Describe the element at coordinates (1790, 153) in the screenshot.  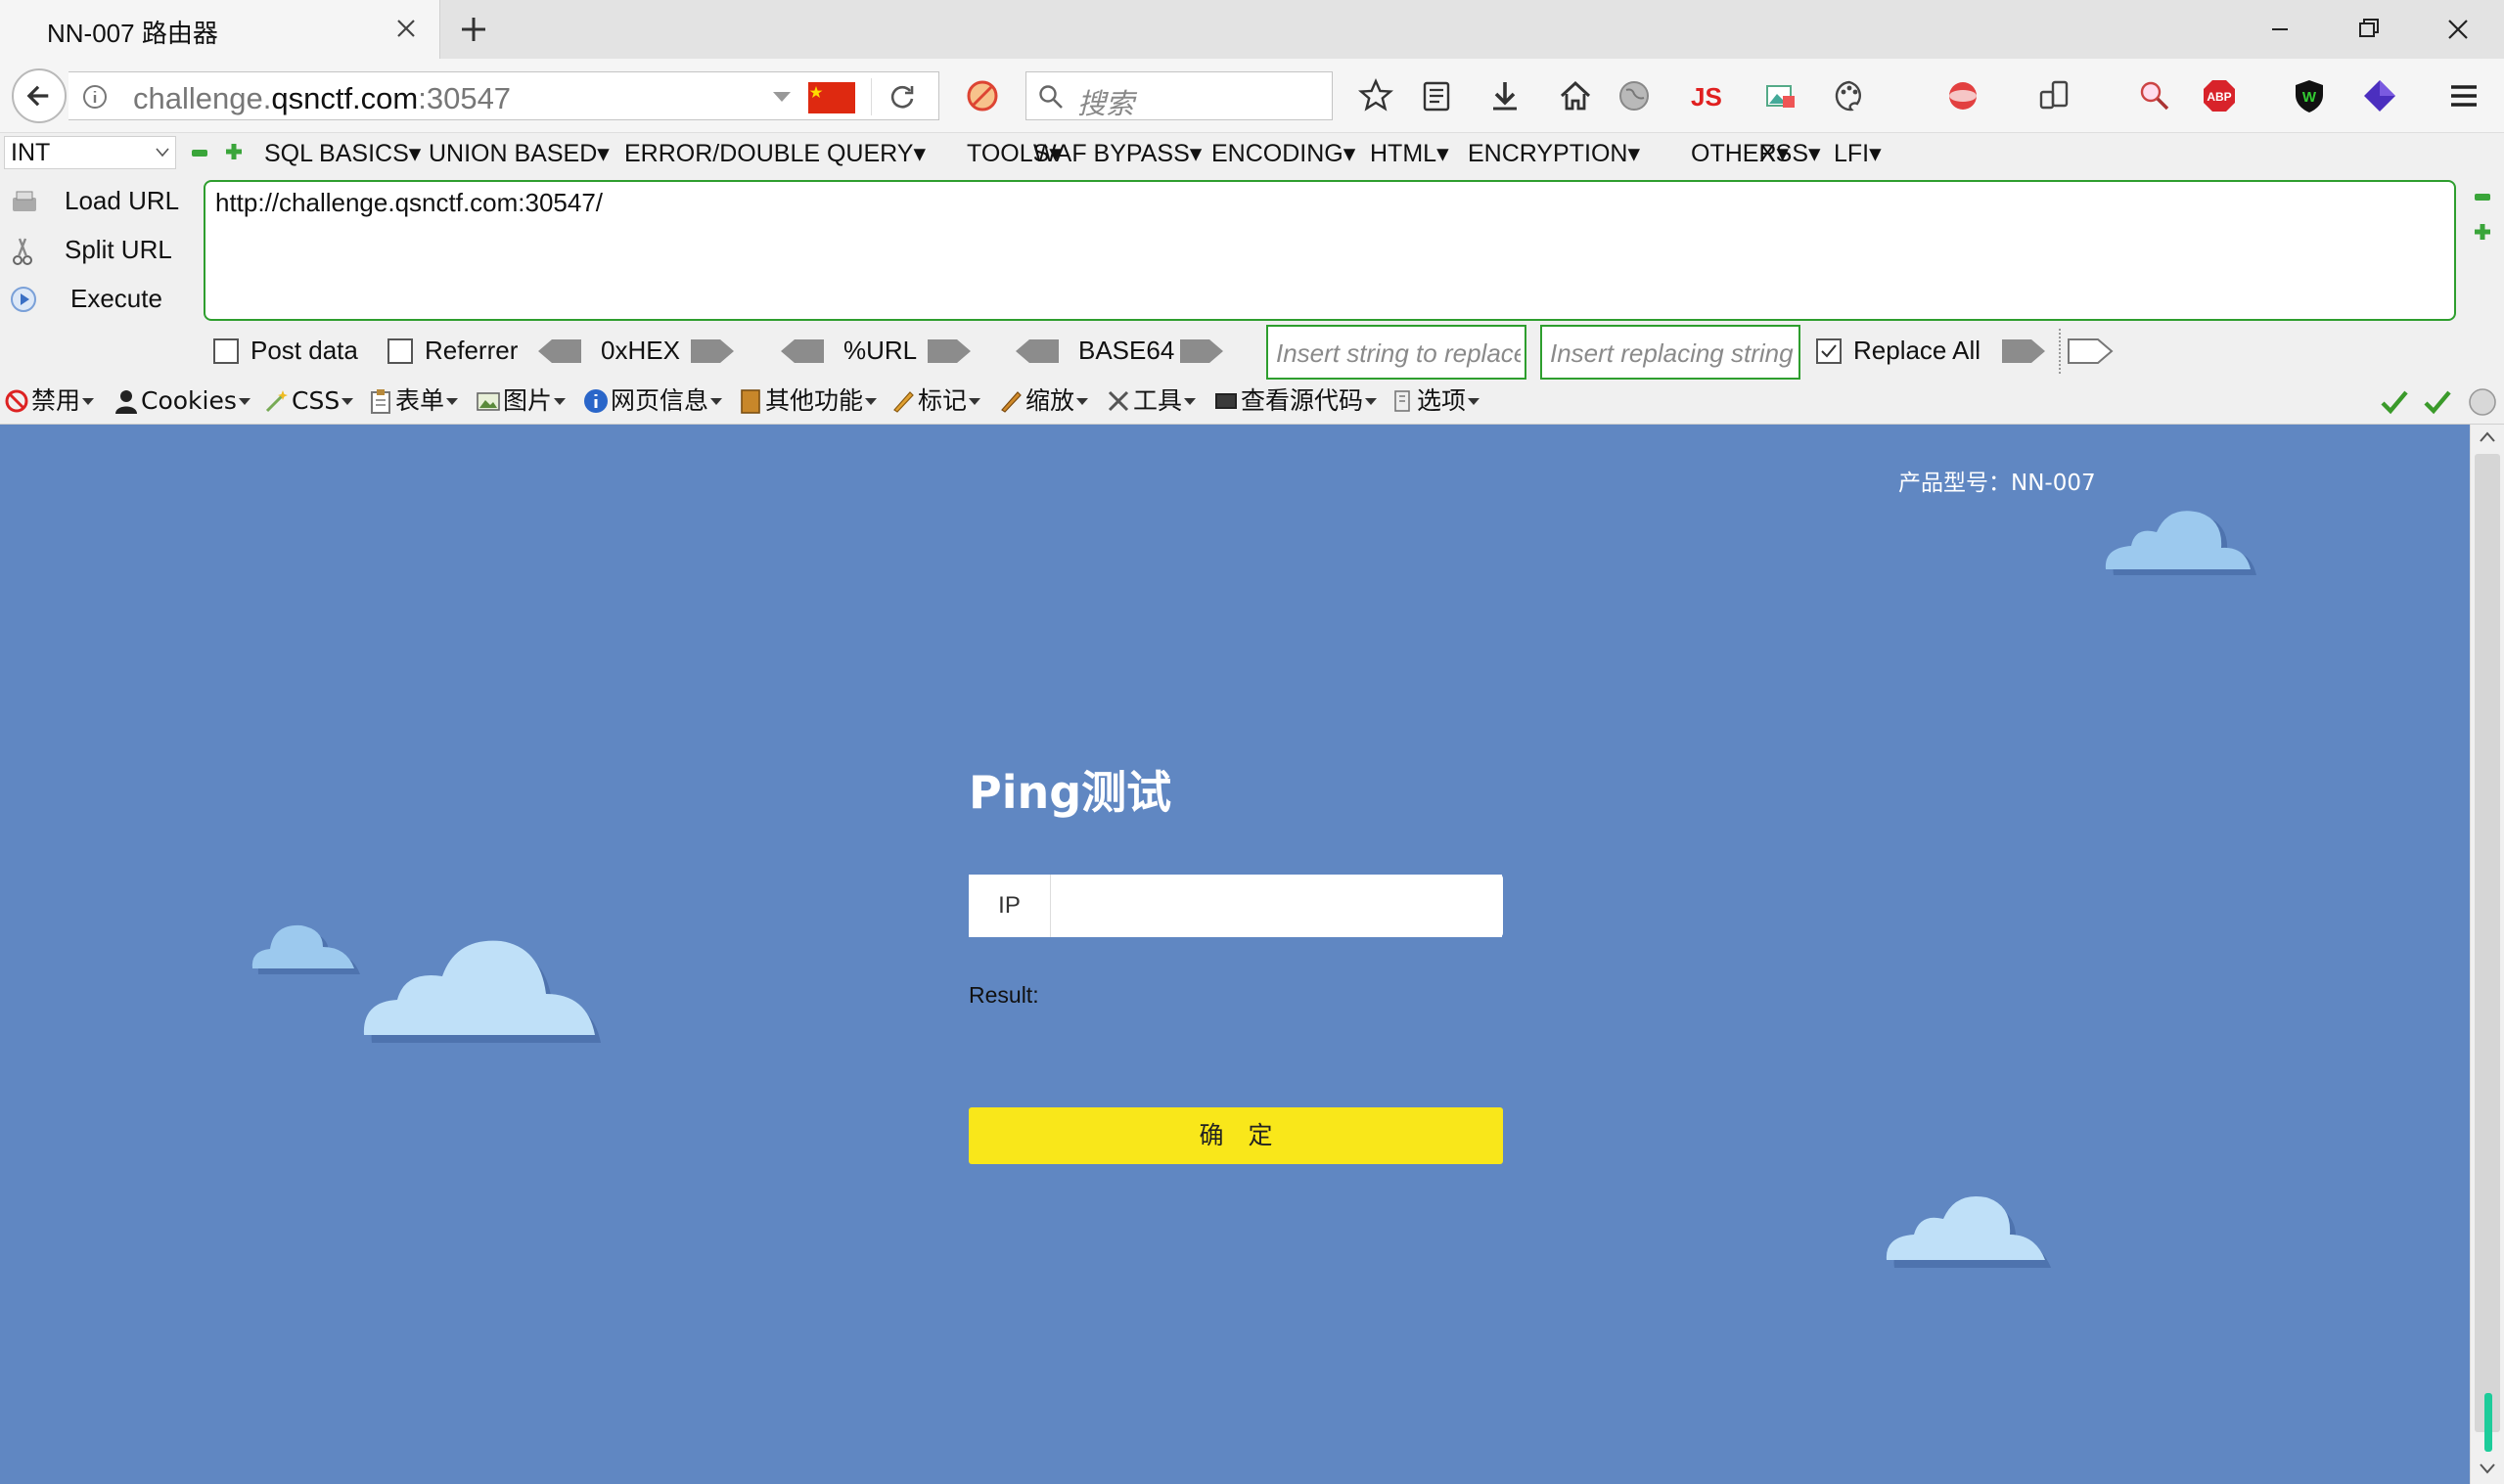
I see `menu-xss: XSS▾` at that location.